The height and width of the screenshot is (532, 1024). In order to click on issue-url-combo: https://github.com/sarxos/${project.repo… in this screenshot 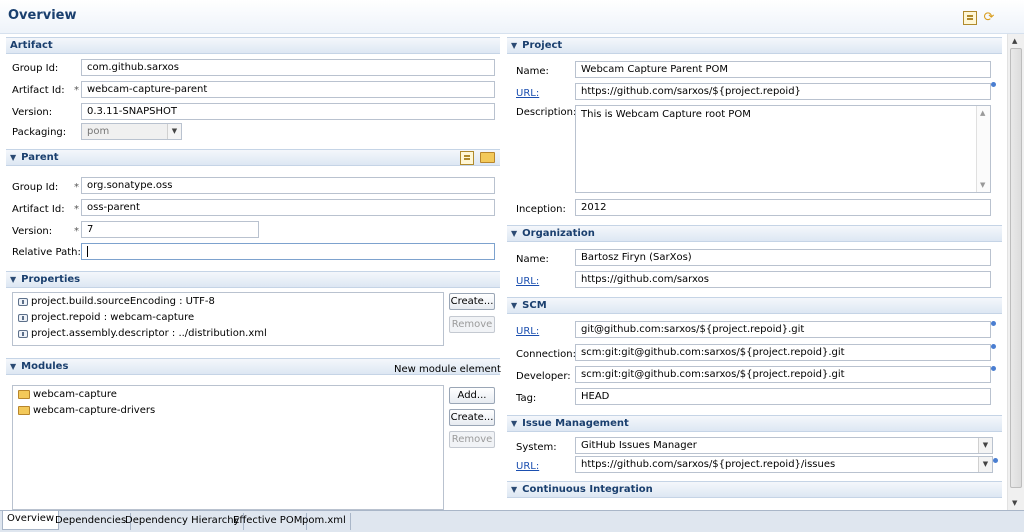, I will do `click(784, 464)`.